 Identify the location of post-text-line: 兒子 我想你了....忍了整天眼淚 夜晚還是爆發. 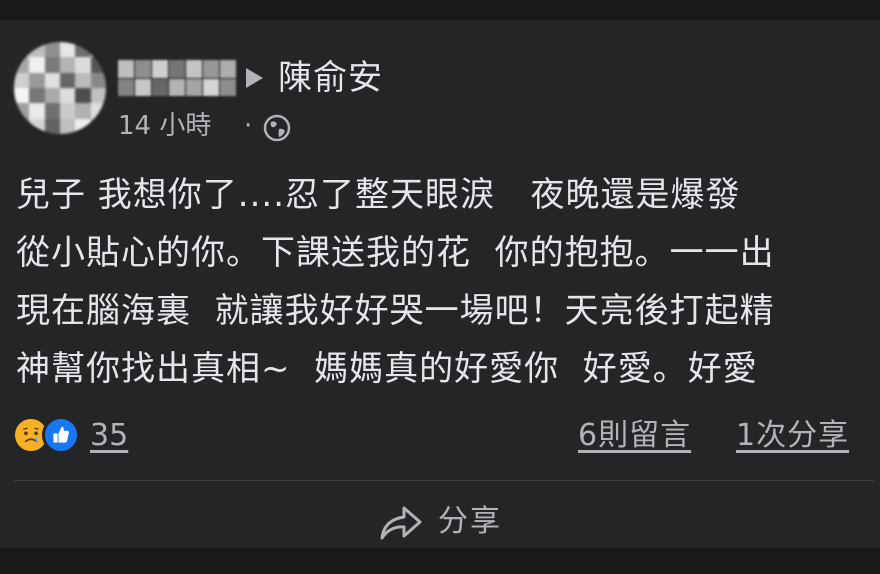
(378, 195).